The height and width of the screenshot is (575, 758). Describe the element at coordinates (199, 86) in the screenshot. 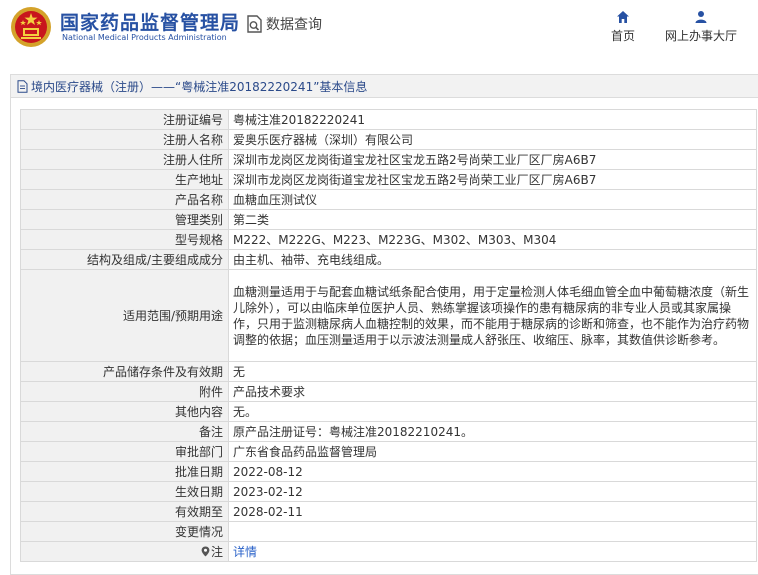

I see `panel-title: 境内医疗器械（注册）——“粤械注准20182220241”基本信息` at that location.